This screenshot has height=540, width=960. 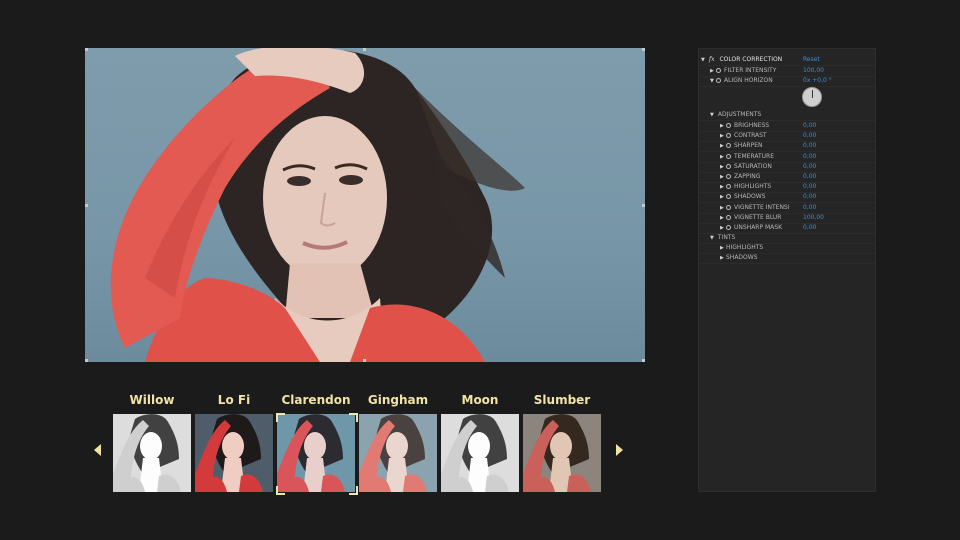 I want to click on effect-name: COLOR CORRECTION, so click(x=751, y=59).